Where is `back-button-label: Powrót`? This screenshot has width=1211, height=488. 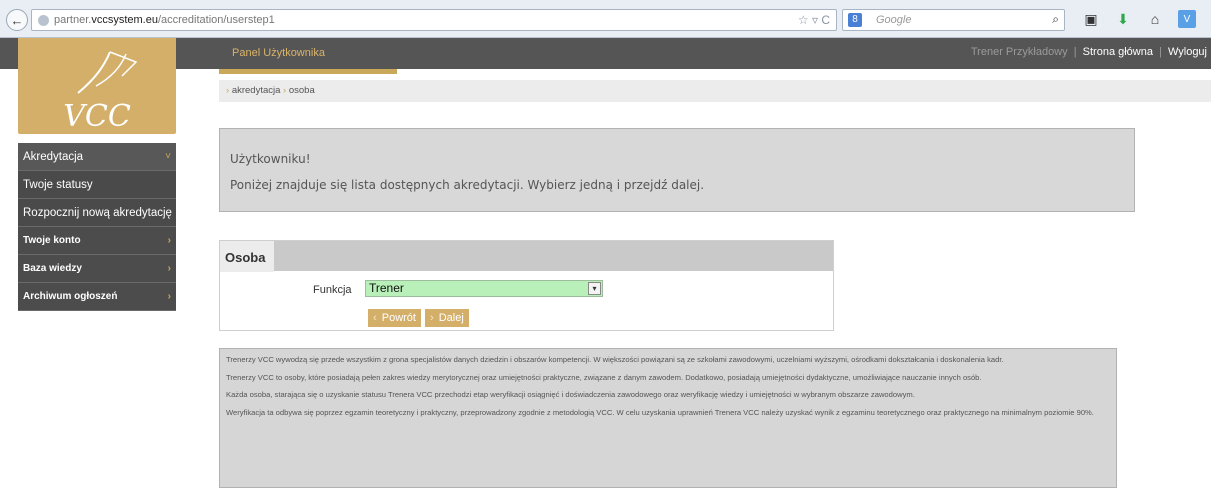
back-button-label: Powrót is located at coordinates (398, 318).